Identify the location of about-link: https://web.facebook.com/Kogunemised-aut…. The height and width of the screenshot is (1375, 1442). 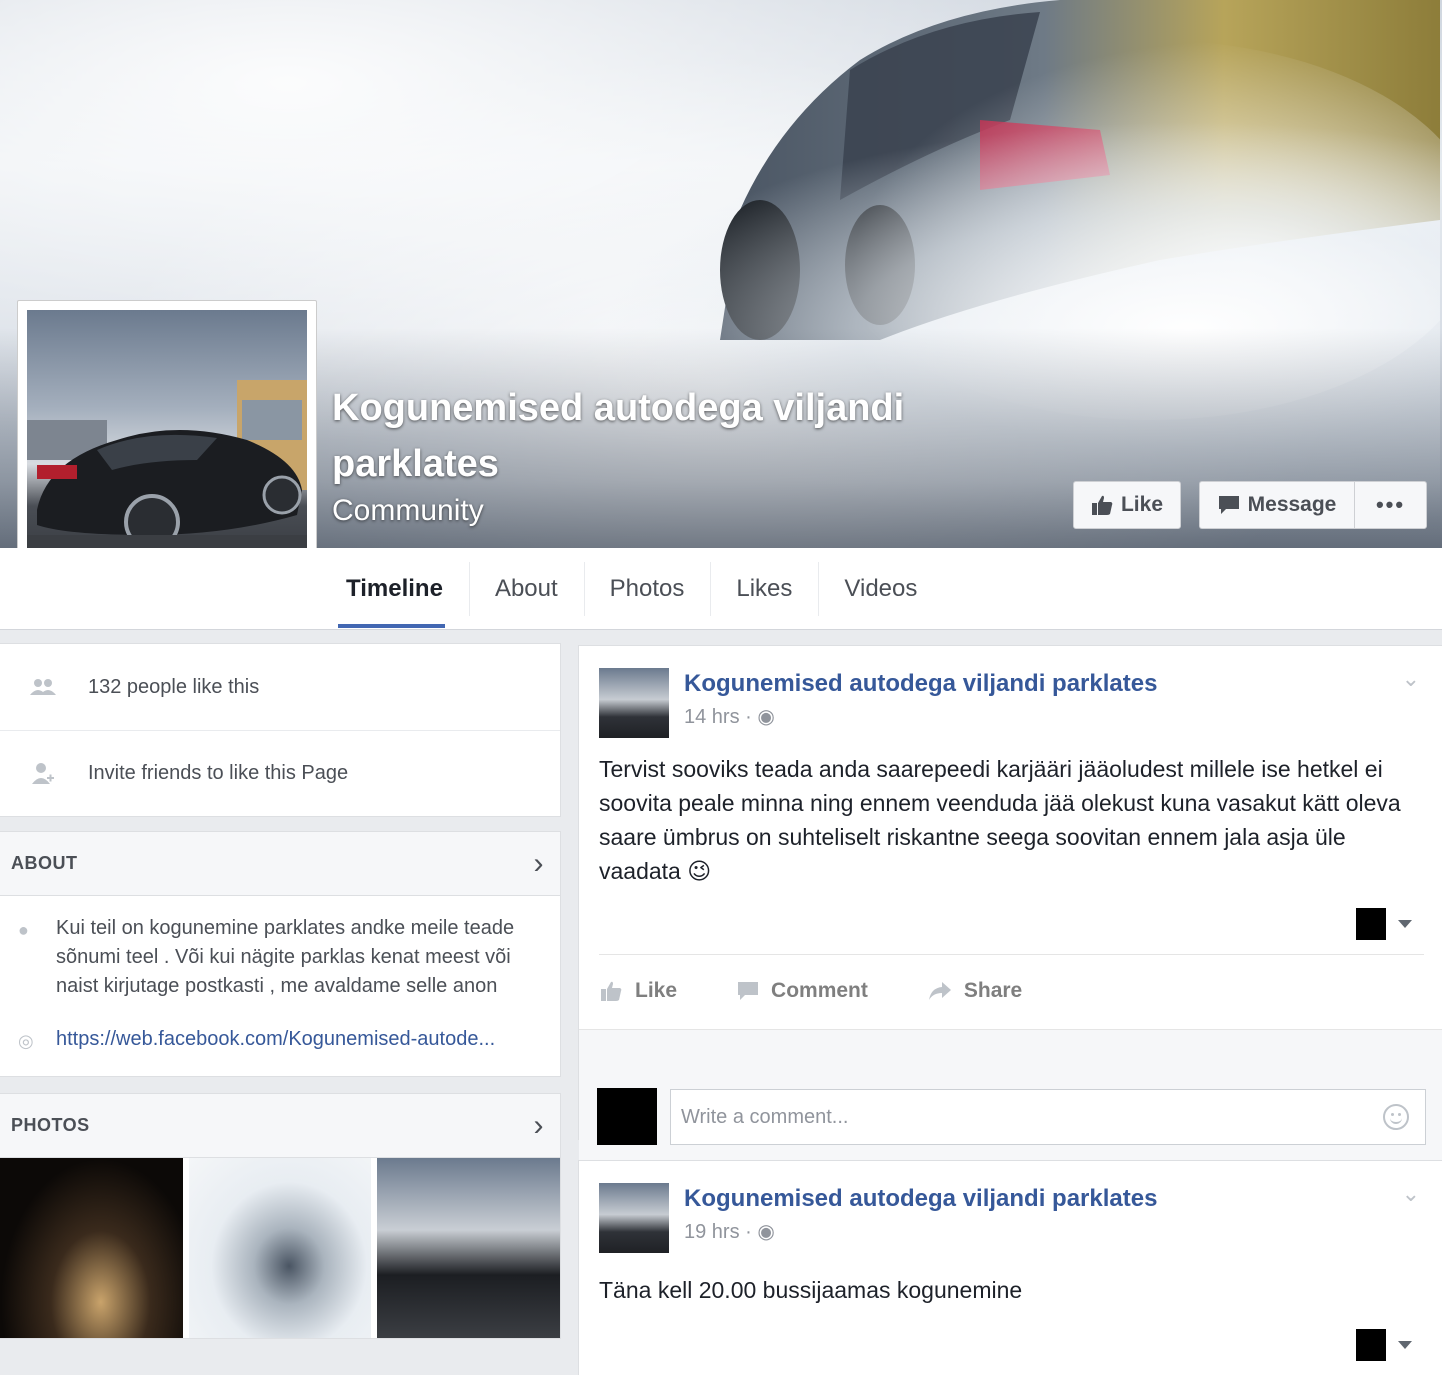
(275, 1040).